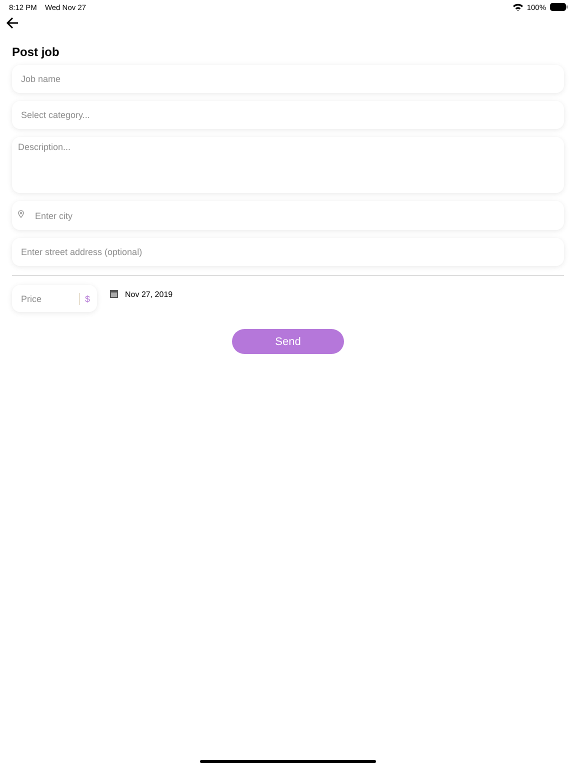 This screenshot has height=768, width=576. Describe the element at coordinates (87, 299) in the screenshot. I see `currency-symbol: $` at that location.